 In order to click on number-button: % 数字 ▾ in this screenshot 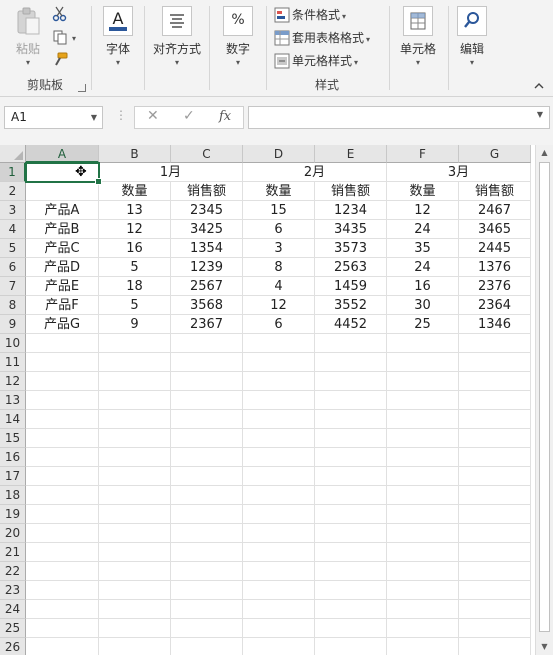, I will do `click(238, 37)`.